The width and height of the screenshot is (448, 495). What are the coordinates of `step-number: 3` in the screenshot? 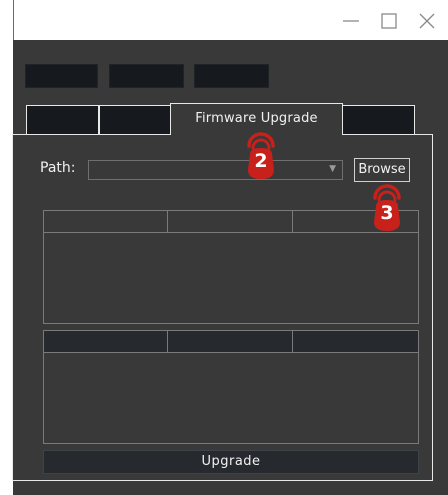 It's located at (387, 213).